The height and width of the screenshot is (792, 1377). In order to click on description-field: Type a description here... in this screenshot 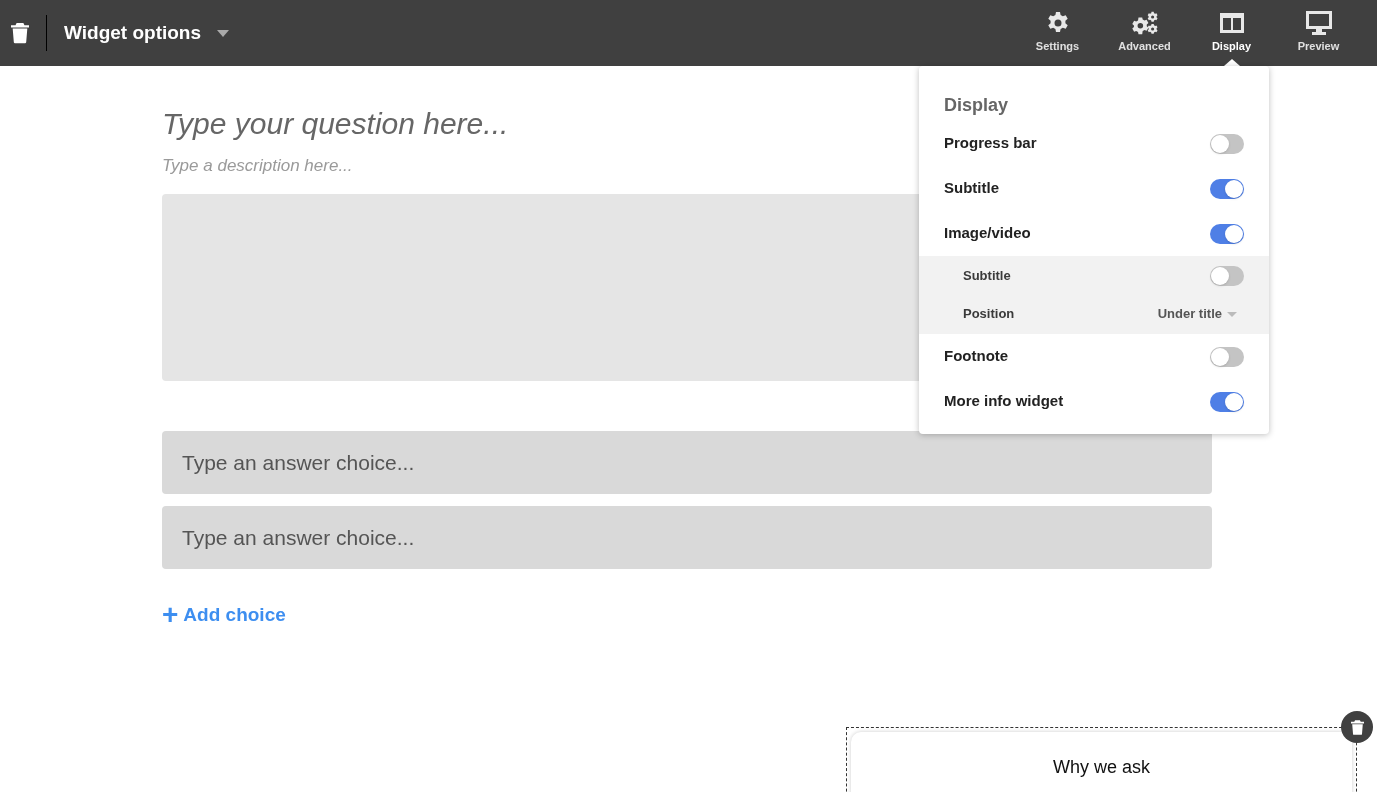, I will do `click(512, 166)`.